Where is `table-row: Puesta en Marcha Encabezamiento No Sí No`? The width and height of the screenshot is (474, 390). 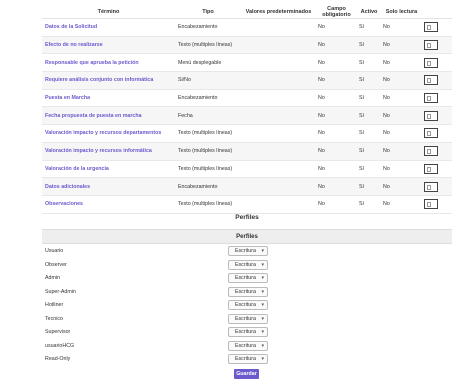
table-row: Puesta en Marcha Encabezamiento No Sí No is located at coordinates (247, 98).